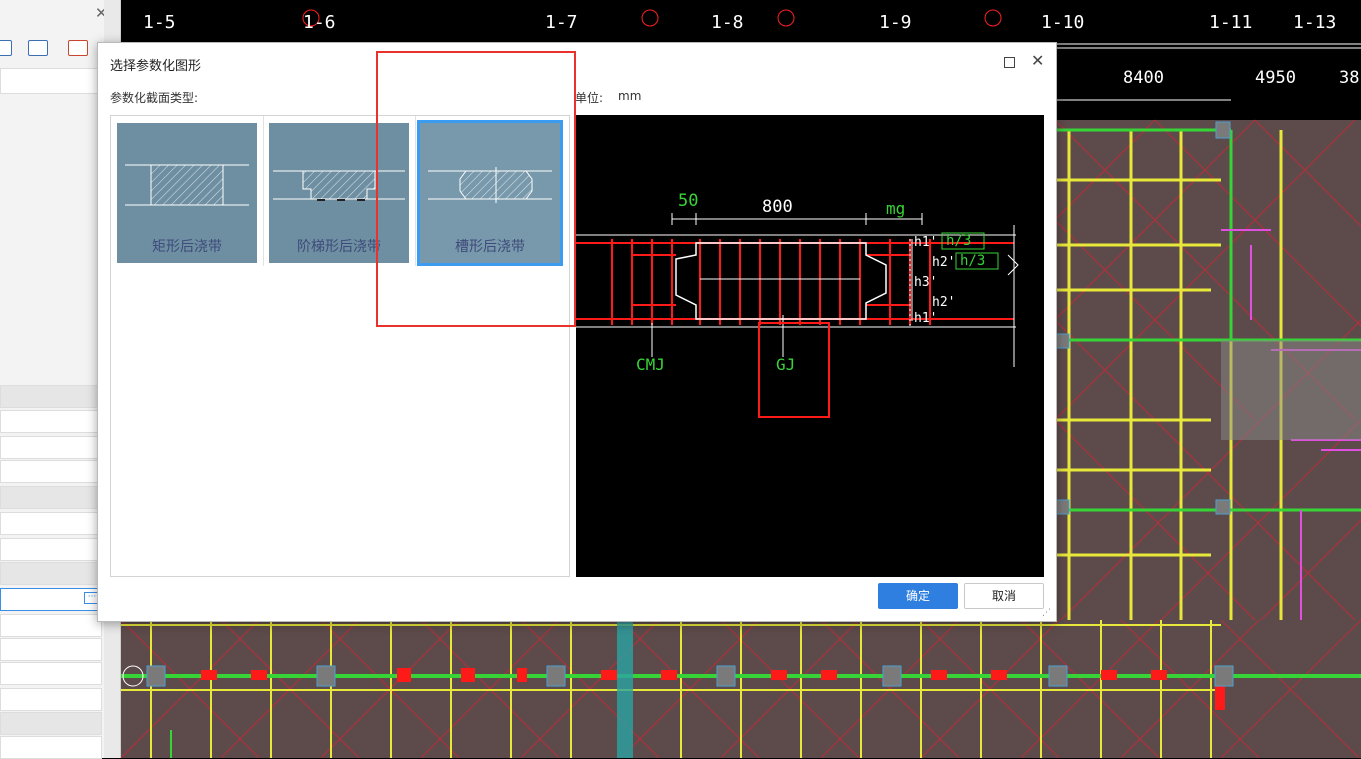  Describe the element at coordinates (797, 315) in the screenshot. I see `grooved-band-preview` at that location.